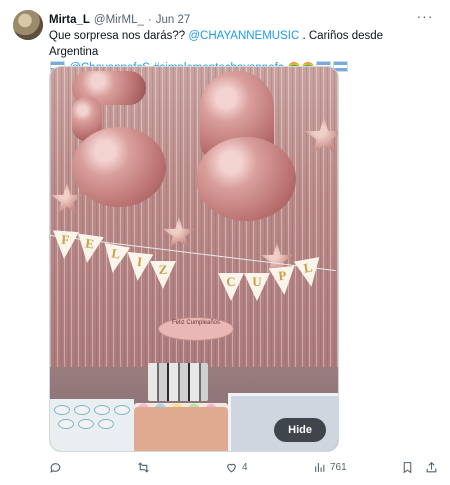 Image resolution: width=450 pixels, height=485 pixels. I want to click on like-count: 4, so click(245, 467).